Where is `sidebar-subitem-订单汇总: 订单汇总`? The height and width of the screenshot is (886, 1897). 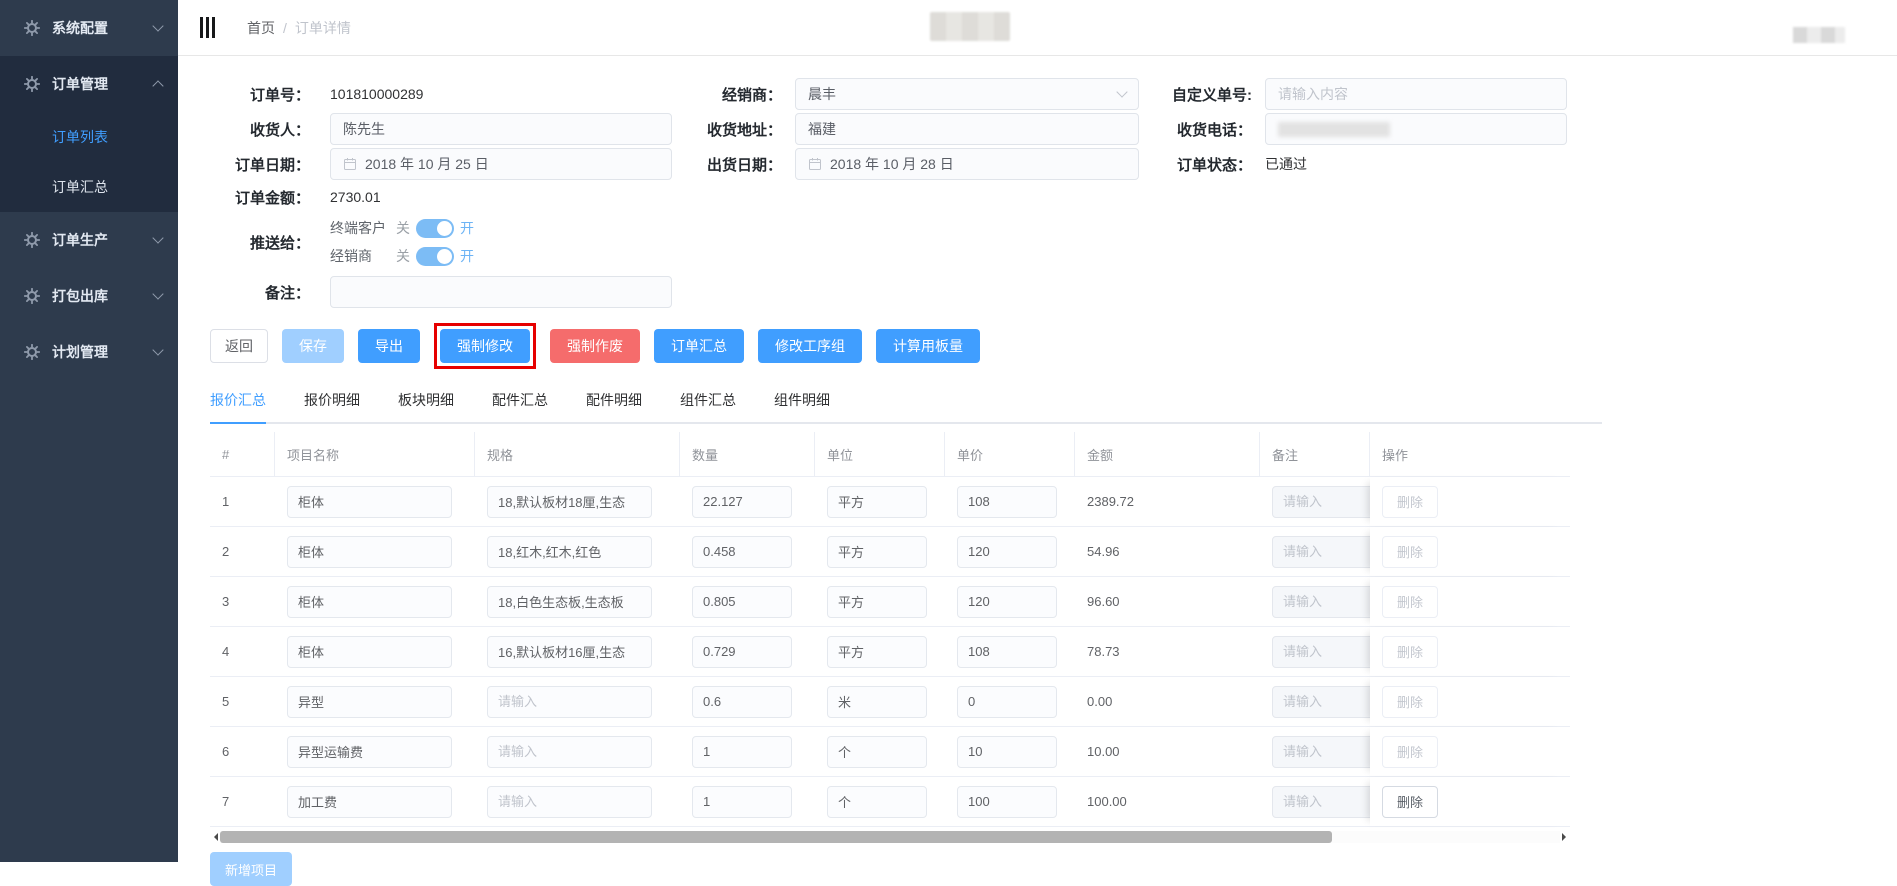
sidebar-subitem-订单汇总: 订单汇总 is located at coordinates (89, 187).